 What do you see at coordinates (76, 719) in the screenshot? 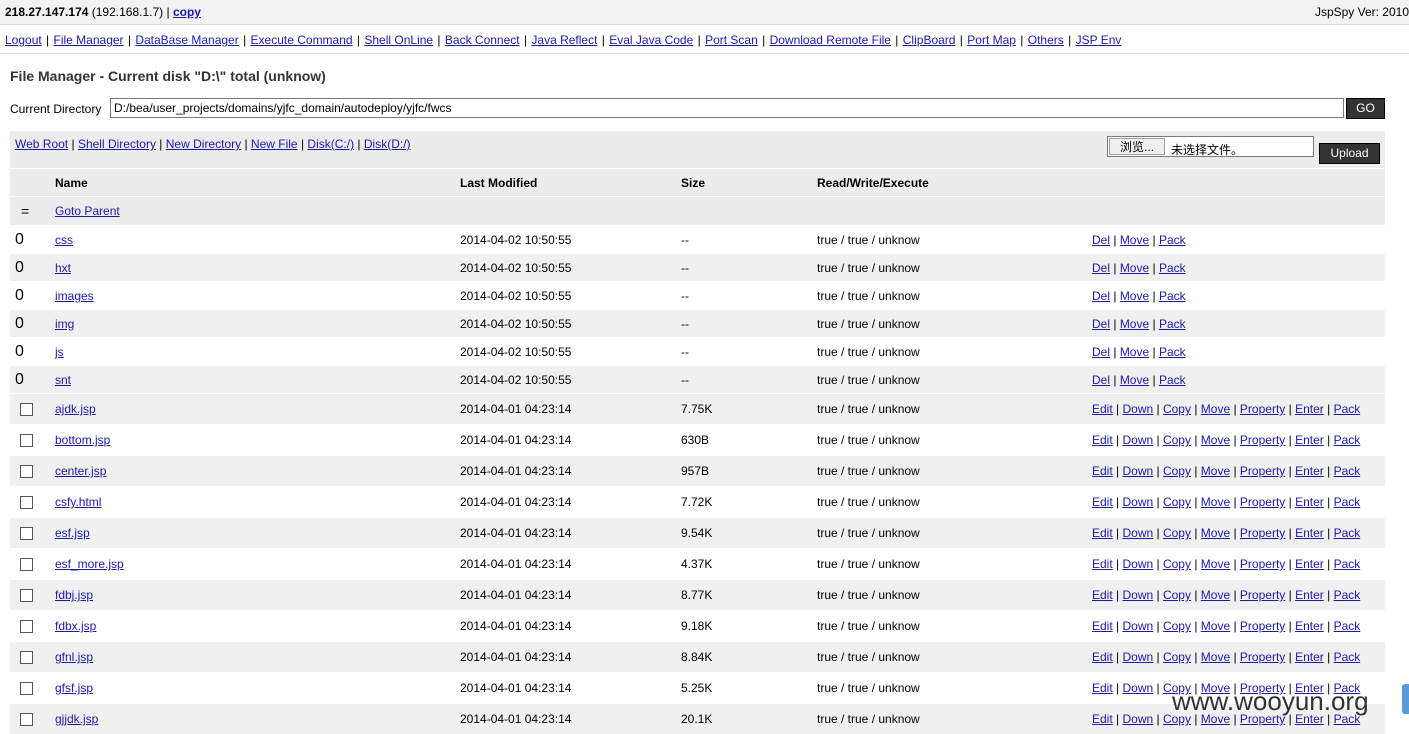
I see `file-name-link: gjjdk.jsp` at bounding box center [76, 719].